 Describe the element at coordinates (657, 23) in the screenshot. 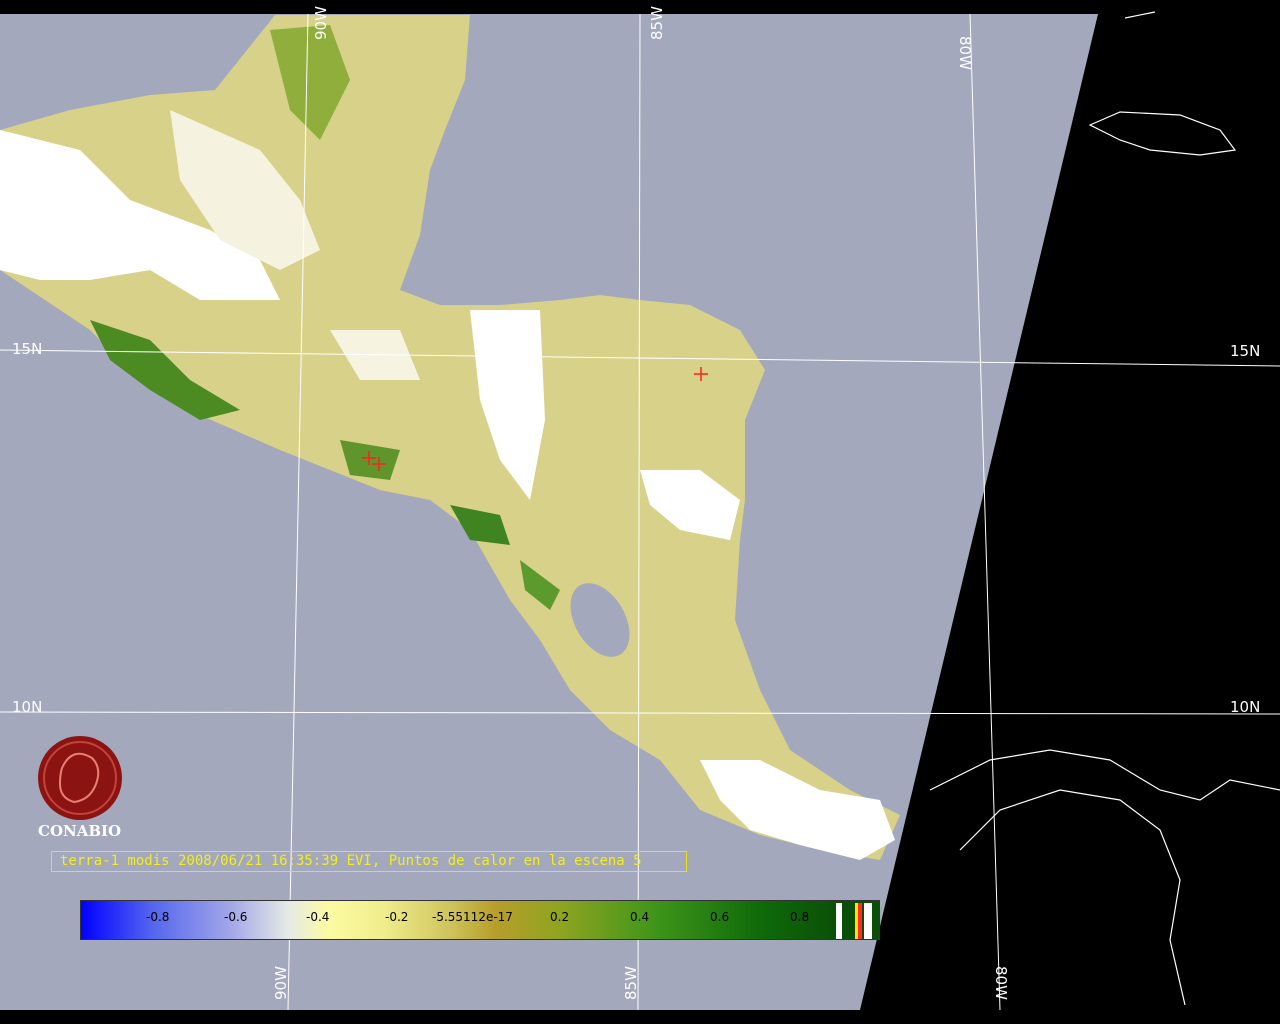

I see `lon-label-top-85w: 85W` at that location.